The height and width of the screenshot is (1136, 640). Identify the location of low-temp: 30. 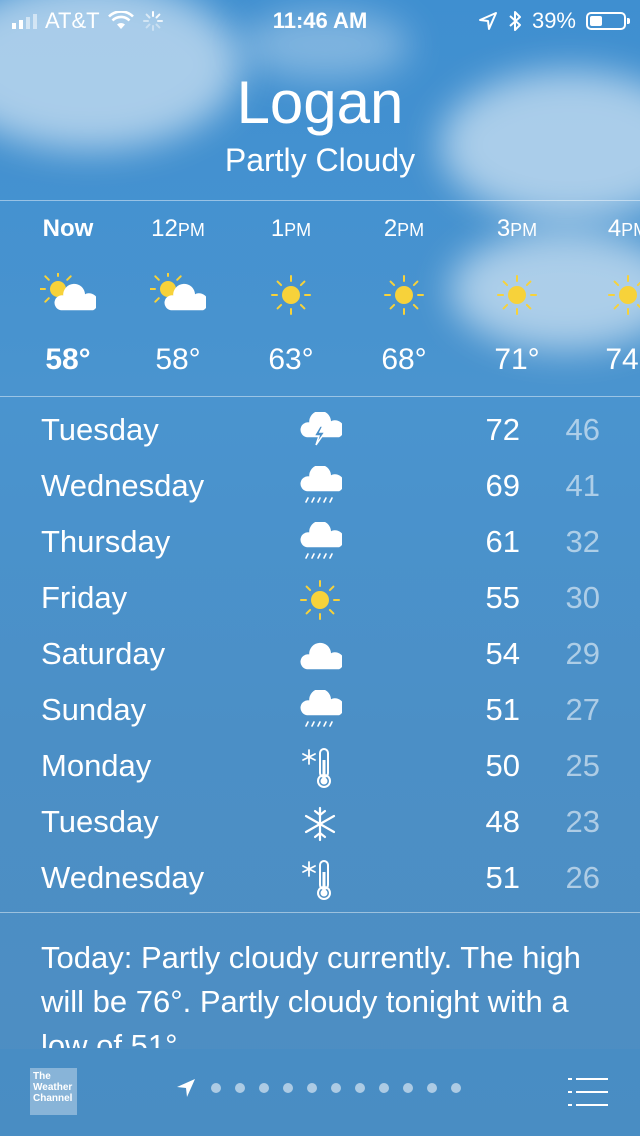
(582, 597).